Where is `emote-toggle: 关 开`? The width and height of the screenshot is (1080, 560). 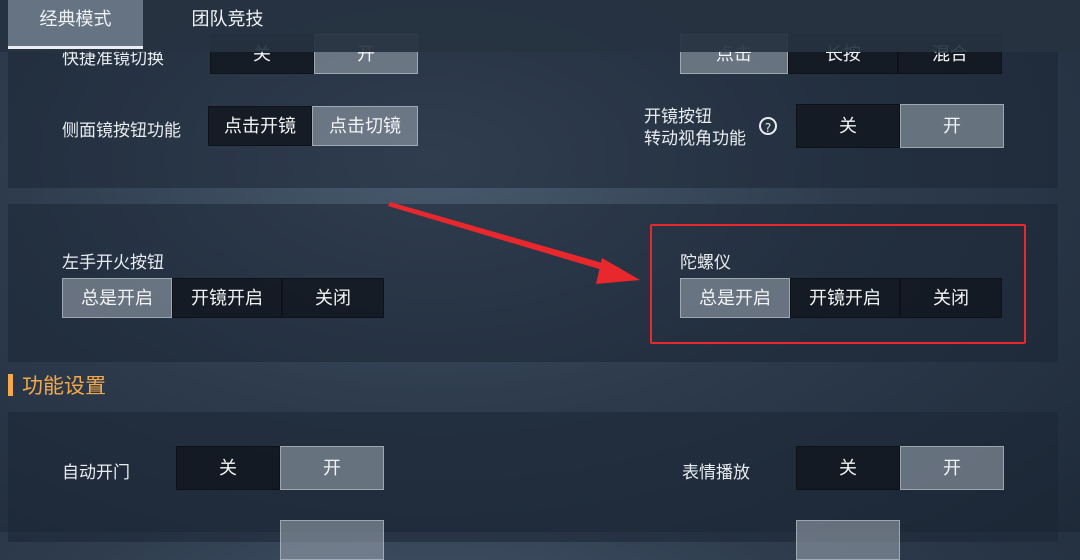 emote-toggle: 关 开 is located at coordinates (900, 468).